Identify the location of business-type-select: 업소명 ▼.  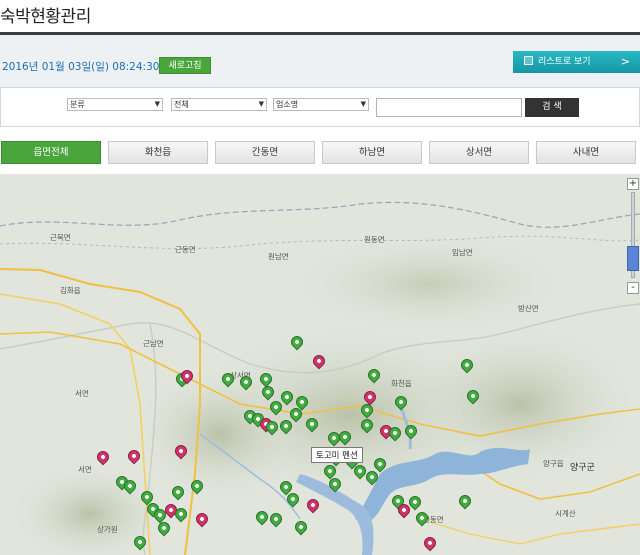
(321, 104).